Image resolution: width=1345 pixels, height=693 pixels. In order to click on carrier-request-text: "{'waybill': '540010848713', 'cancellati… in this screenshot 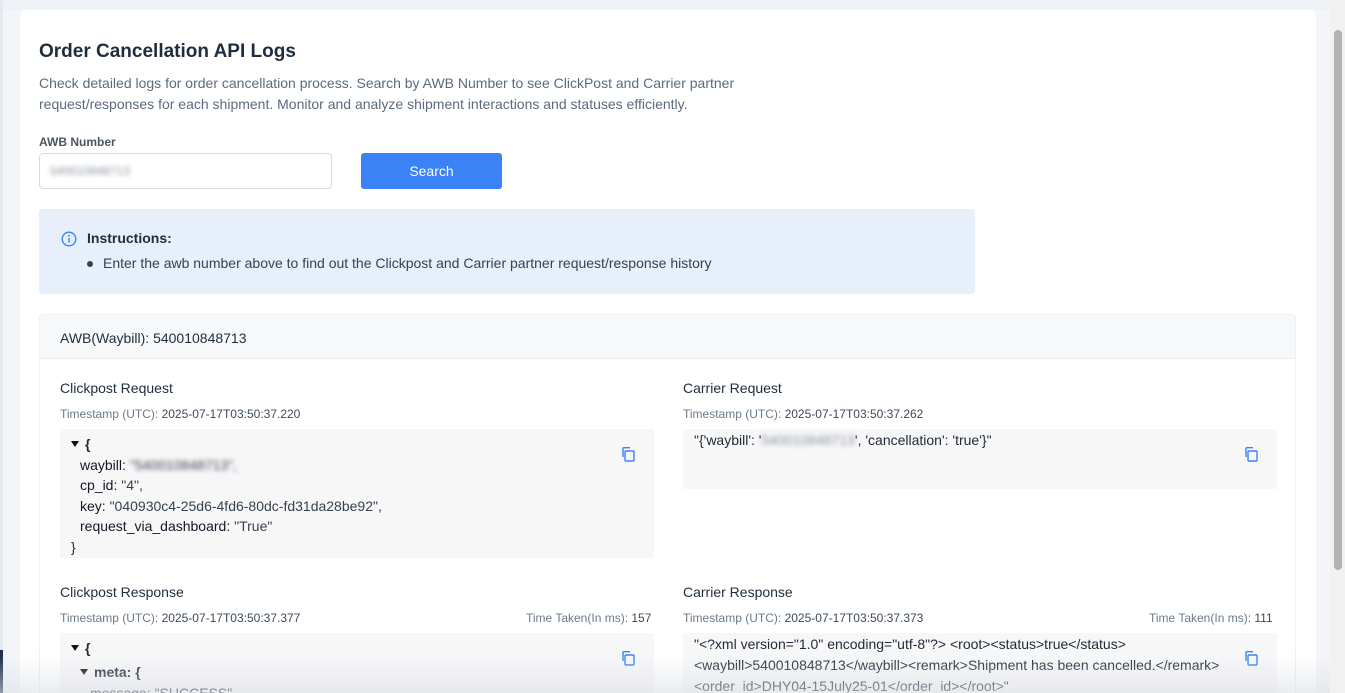, I will do `click(843, 440)`.